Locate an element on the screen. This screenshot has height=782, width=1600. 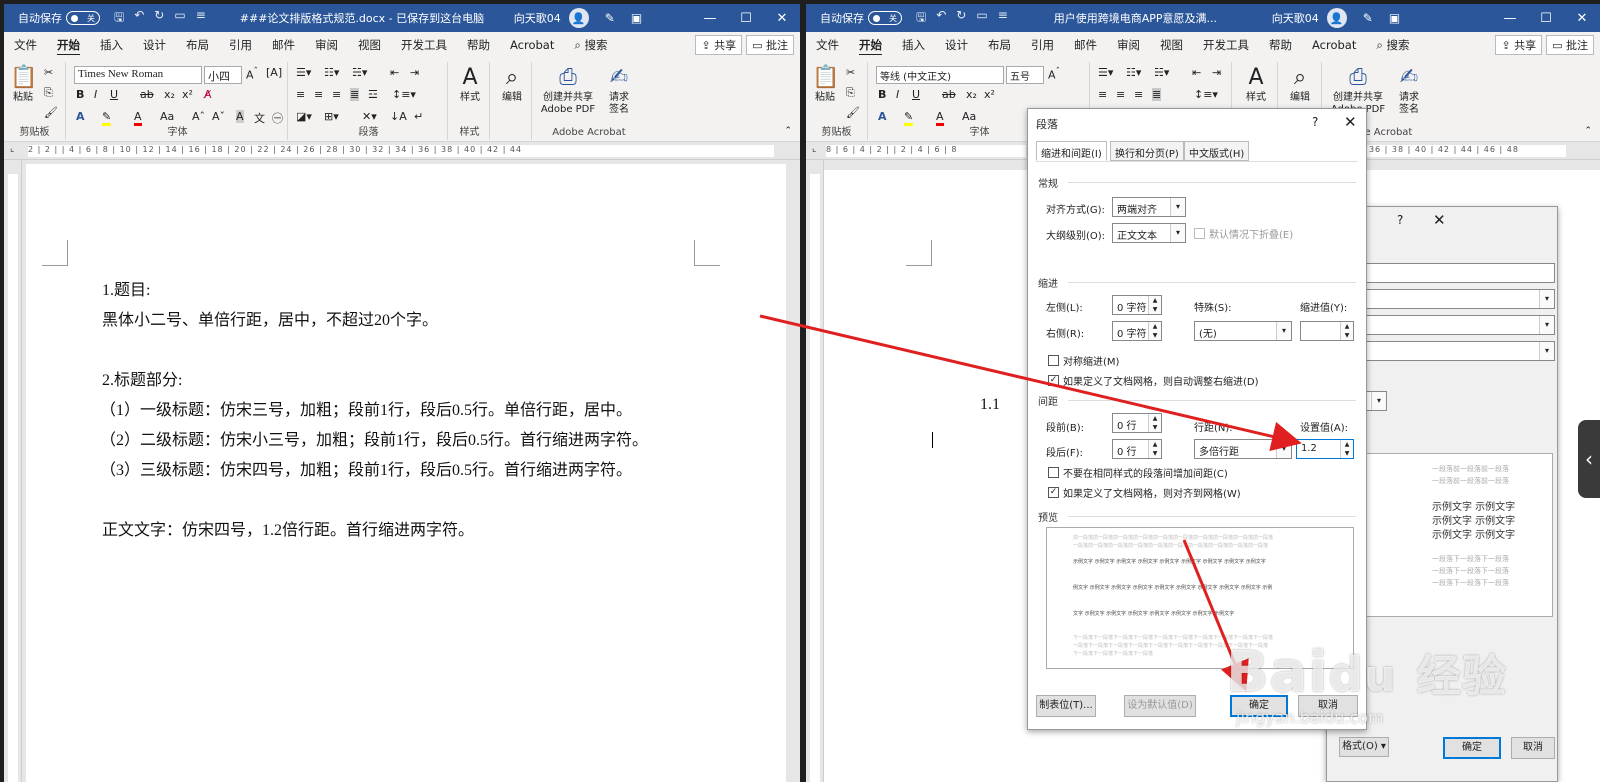
arrow-to-line-spacing is located at coordinates (1030, 383).